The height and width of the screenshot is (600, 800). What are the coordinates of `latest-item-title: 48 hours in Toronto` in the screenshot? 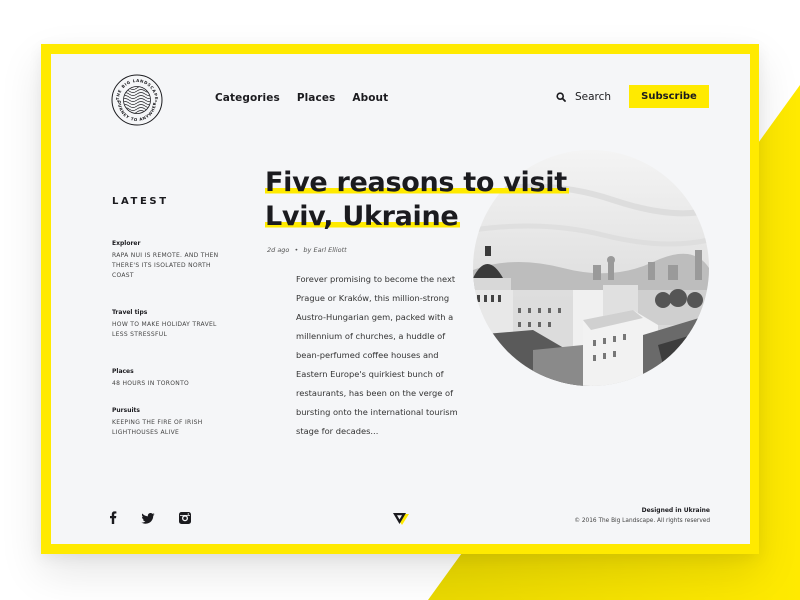 It's located at (167, 384).